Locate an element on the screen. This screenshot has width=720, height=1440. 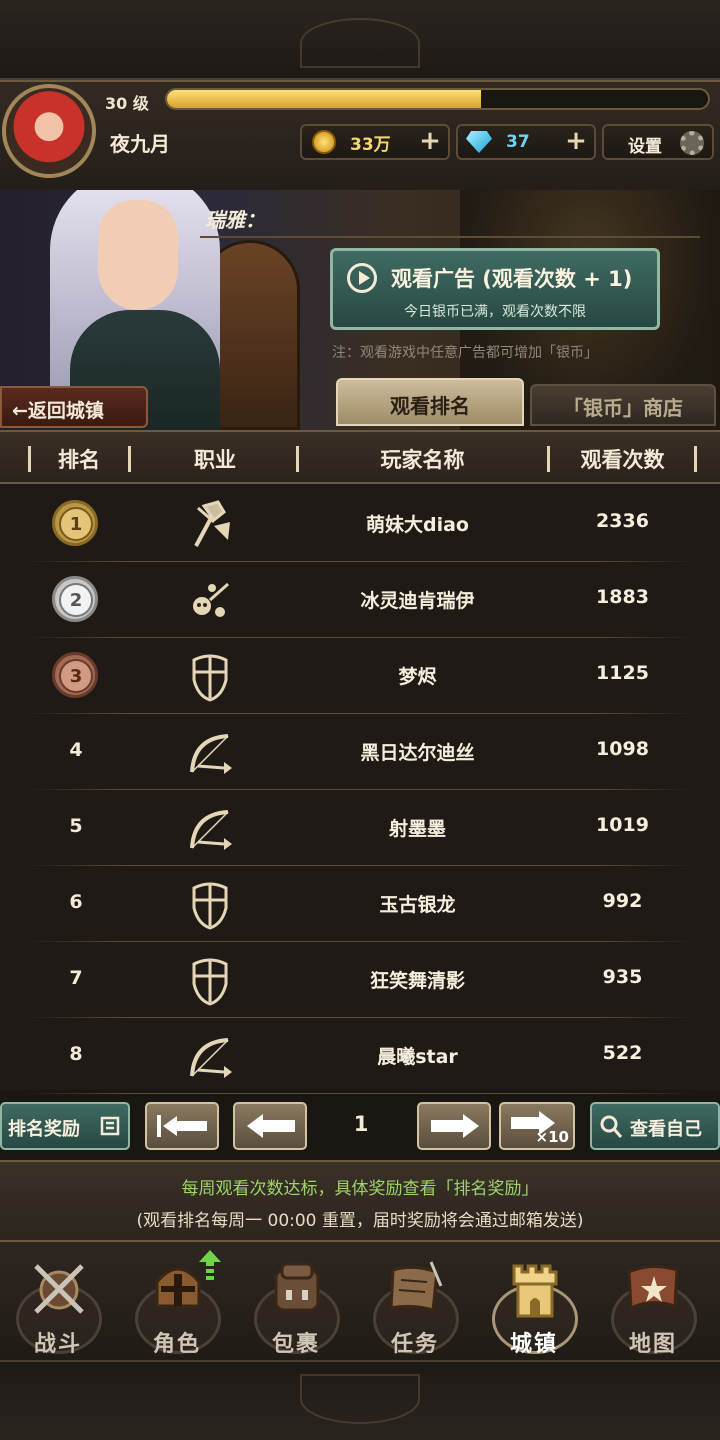
table-row: 4 黑日达尔迪丝 1098 is located at coordinates (360, 752).